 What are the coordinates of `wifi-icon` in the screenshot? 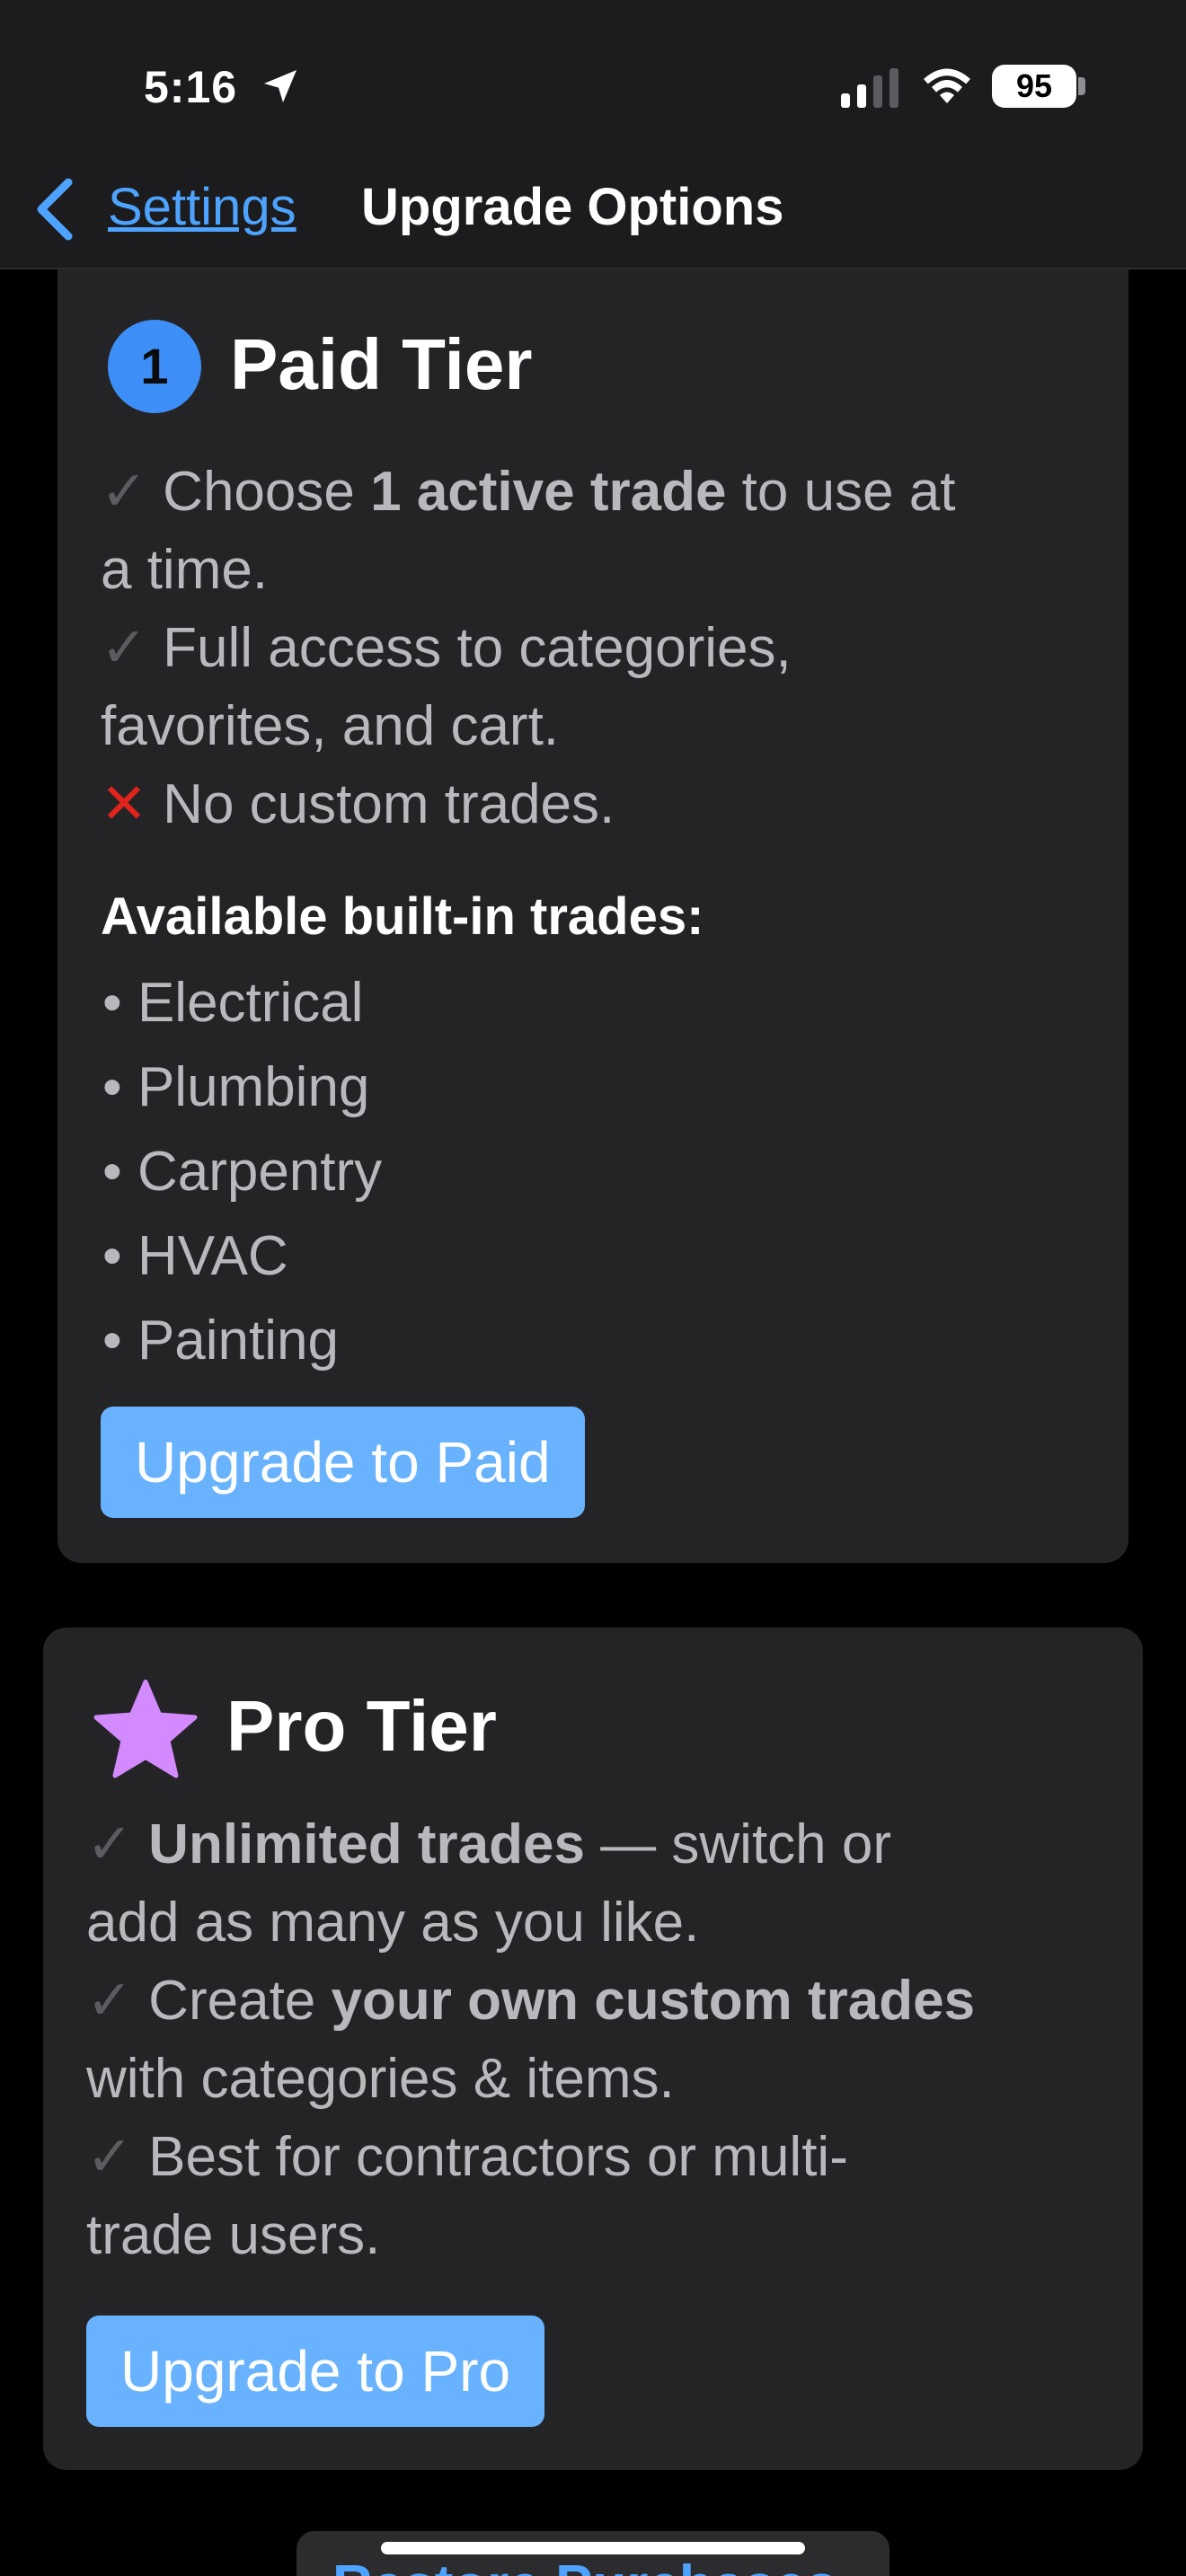 It's located at (947, 85).